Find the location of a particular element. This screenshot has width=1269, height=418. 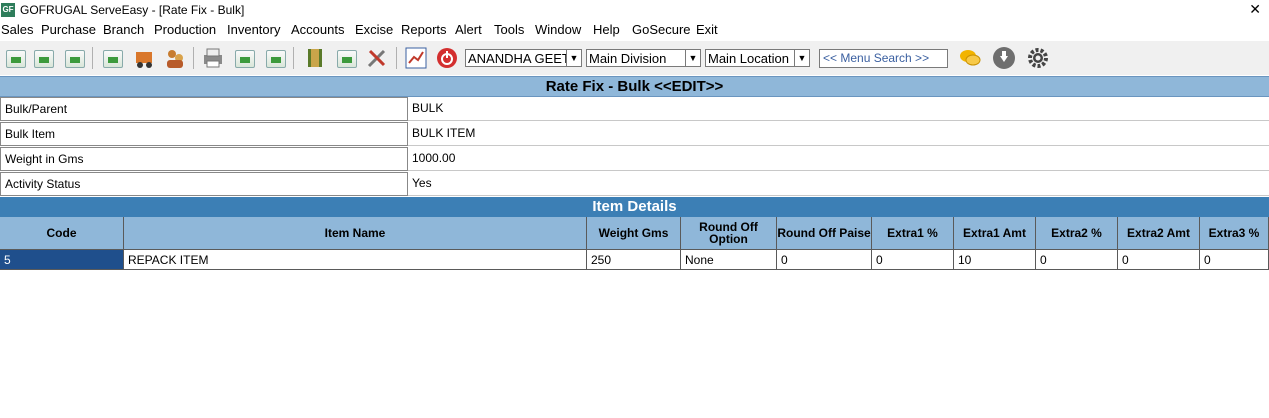

location-select: Main Location ▼ is located at coordinates (757, 58).